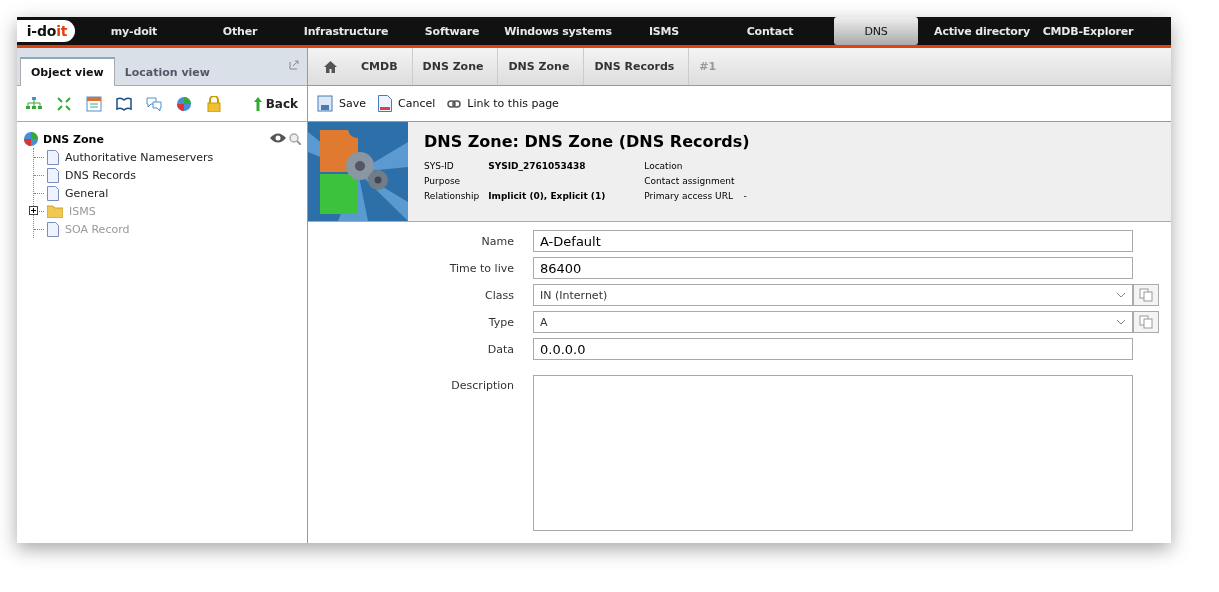  What do you see at coordinates (139, 157) in the screenshot?
I see `tree-item: Authoritative Nameservers` at bounding box center [139, 157].